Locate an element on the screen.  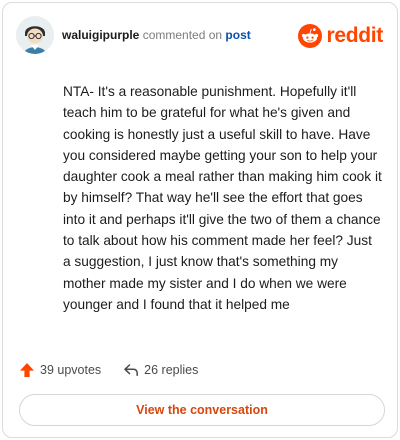
comment-stats: 39 upvotes 26 replies is located at coordinates (108, 370).